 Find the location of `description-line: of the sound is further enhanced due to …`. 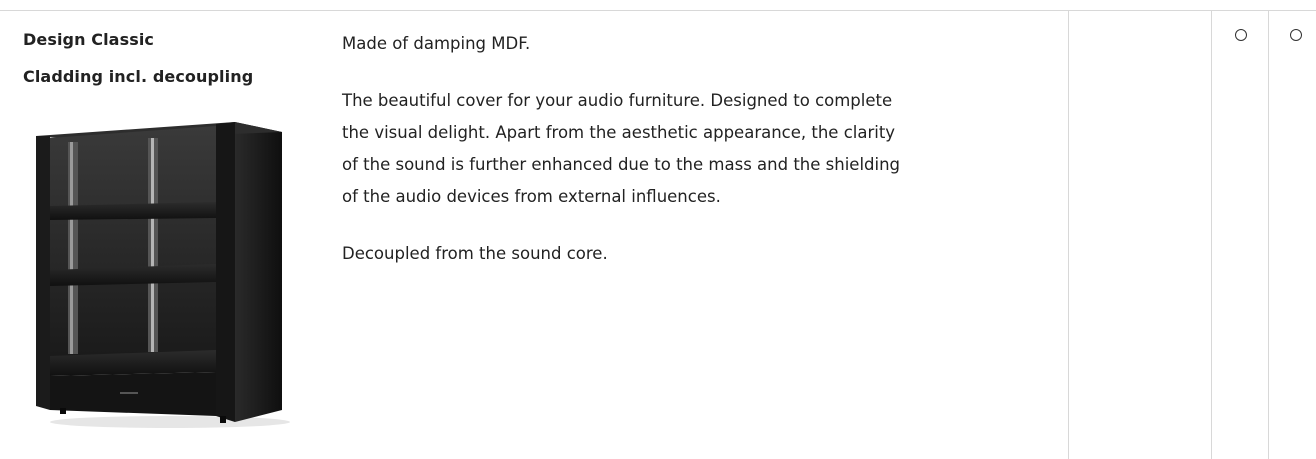

description-line: of the sound is further enhanced due to … is located at coordinates (621, 164).